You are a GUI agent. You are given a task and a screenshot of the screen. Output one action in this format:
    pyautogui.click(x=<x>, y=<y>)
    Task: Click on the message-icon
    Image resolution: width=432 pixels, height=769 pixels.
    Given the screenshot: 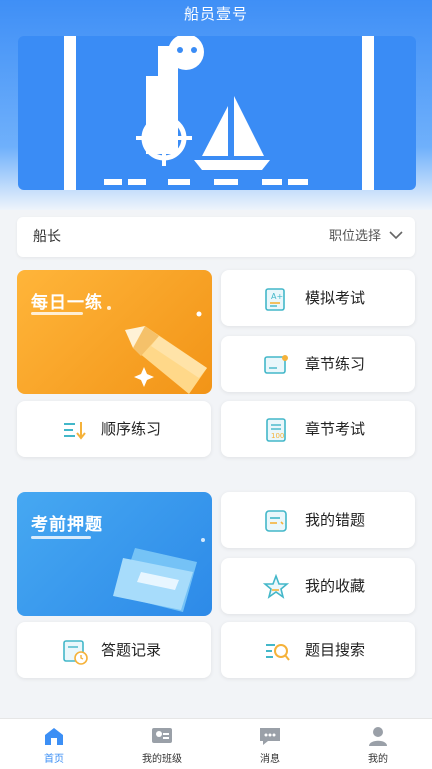 What is the action you would take?
    pyautogui.click(x=270, y=736)
    